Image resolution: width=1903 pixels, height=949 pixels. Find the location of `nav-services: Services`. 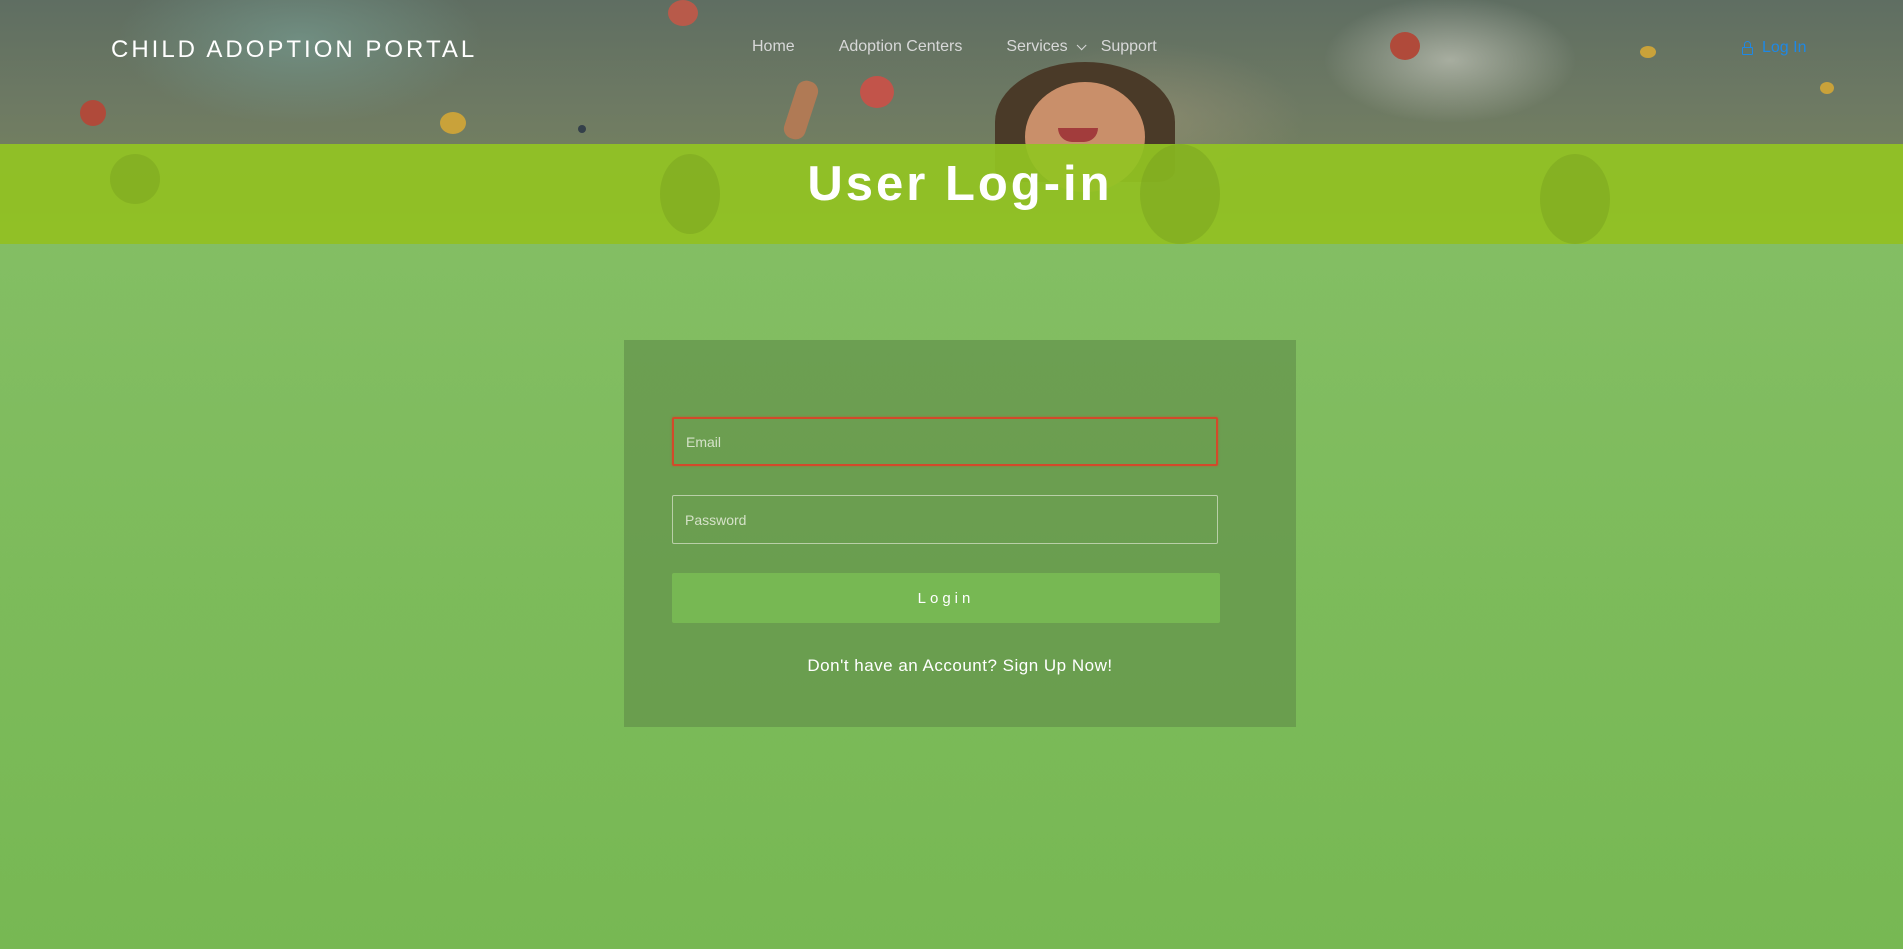

nav-services: Services is located at coordinates (1046, 47).